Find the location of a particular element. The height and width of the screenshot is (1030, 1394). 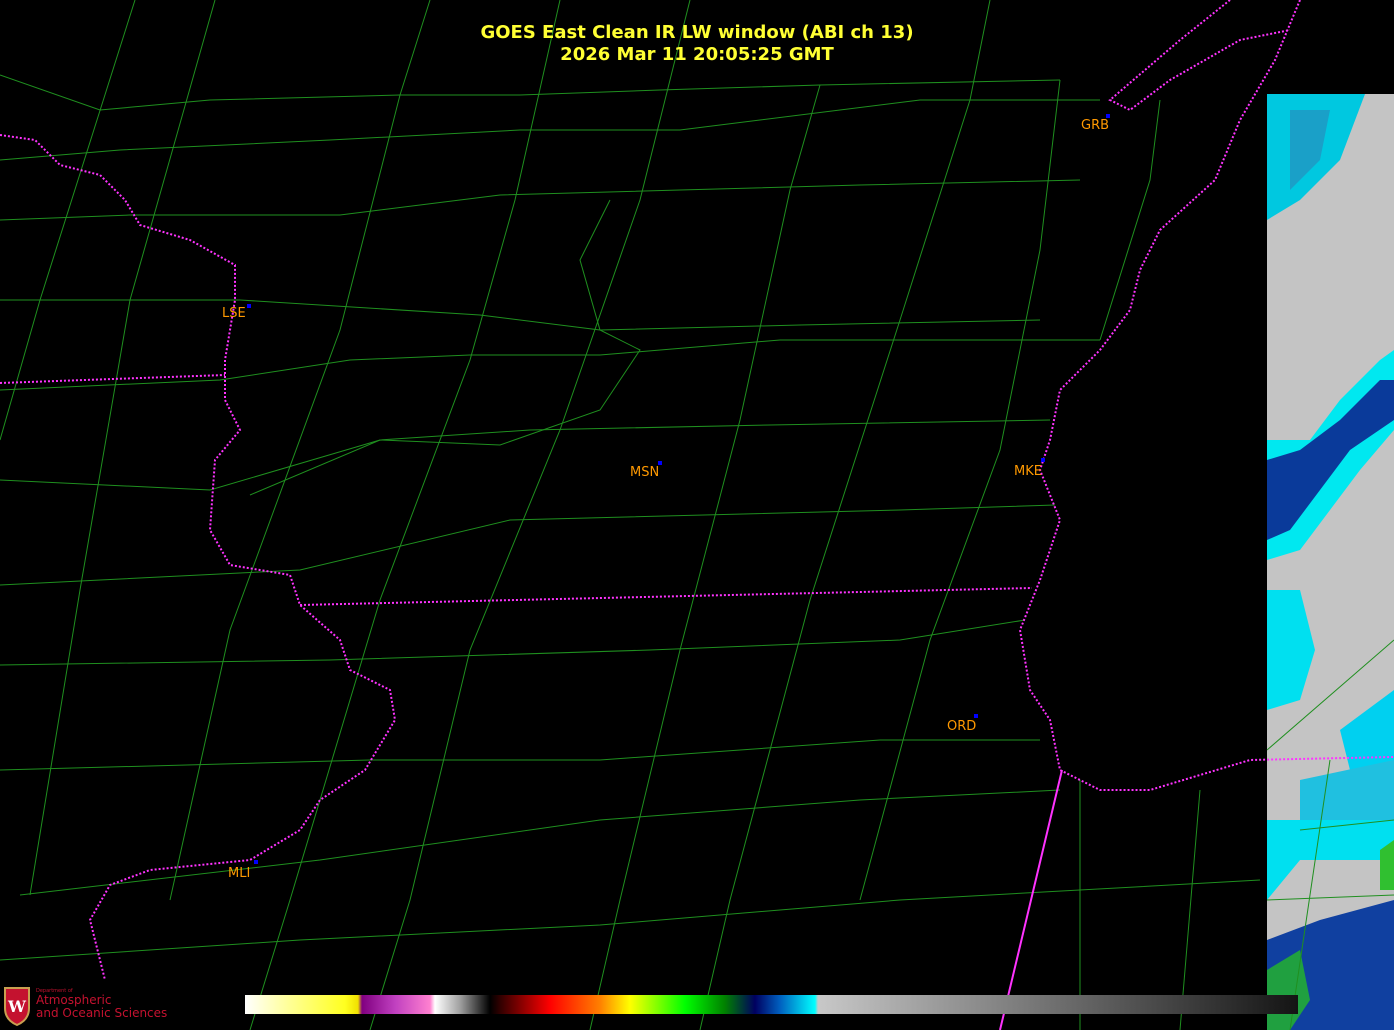

svg-text: W is located at coordinates (17, 1006).